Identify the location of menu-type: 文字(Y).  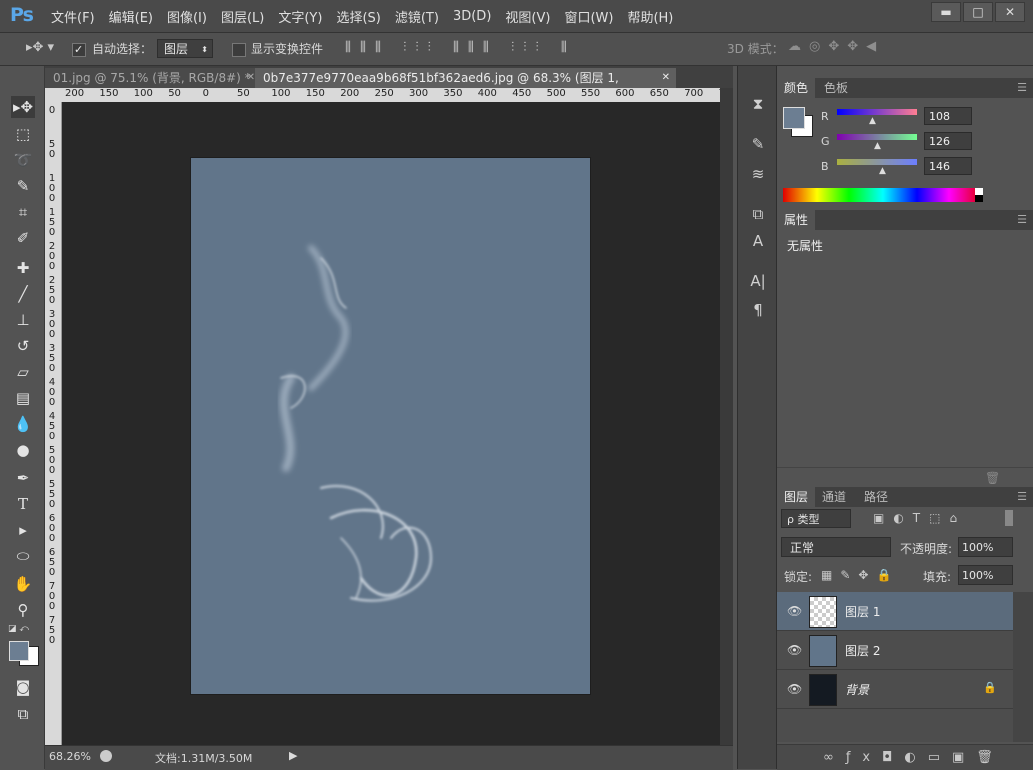
(300, 16).